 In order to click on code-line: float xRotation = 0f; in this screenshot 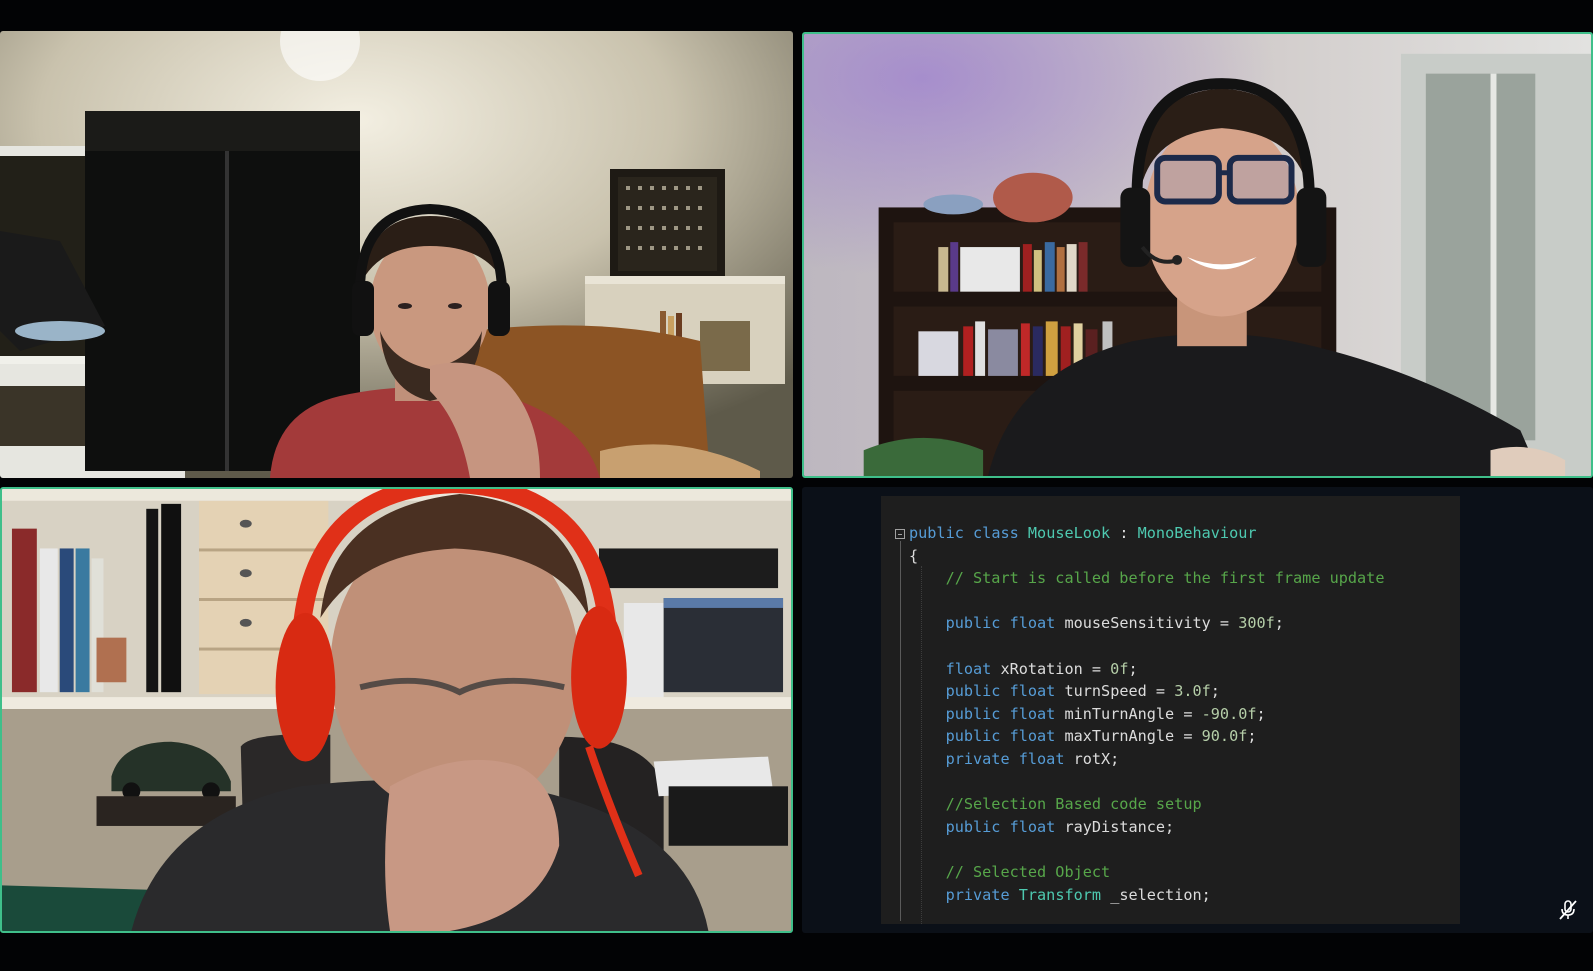, I will do `click(1041, 668)`.